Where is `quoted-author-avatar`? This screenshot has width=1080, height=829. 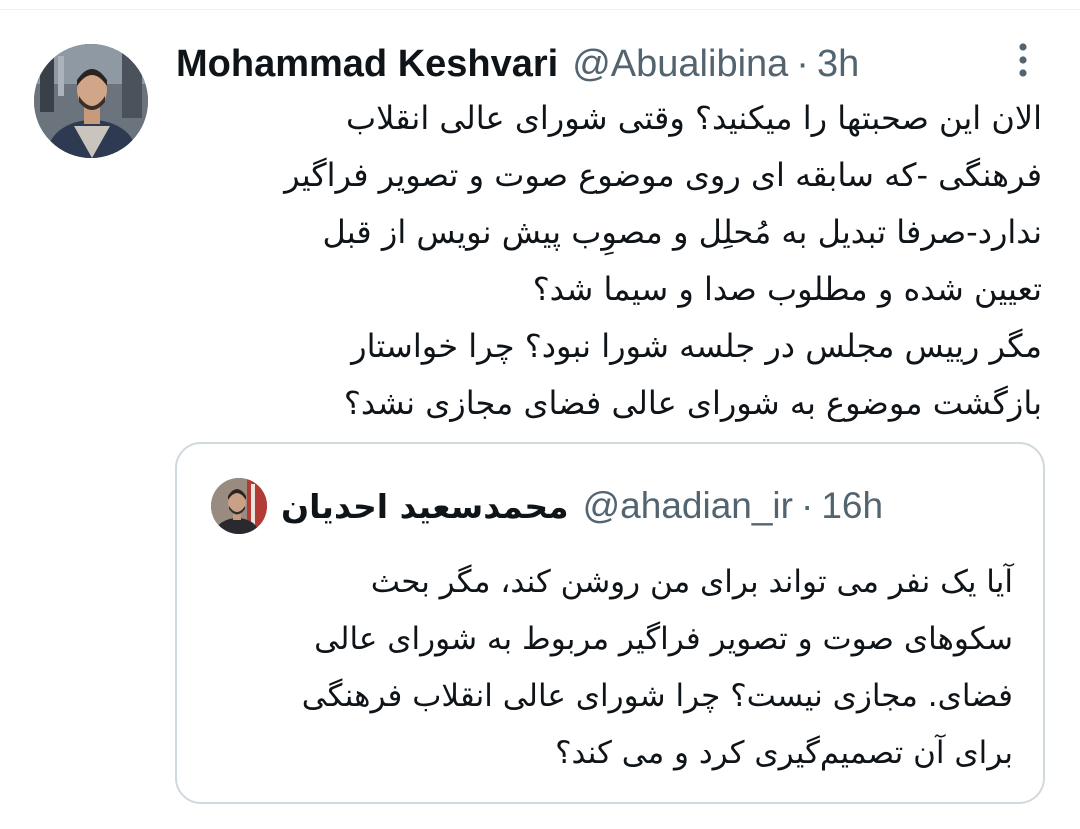 quoted-author-avatar is located at coordinates (239, 506).